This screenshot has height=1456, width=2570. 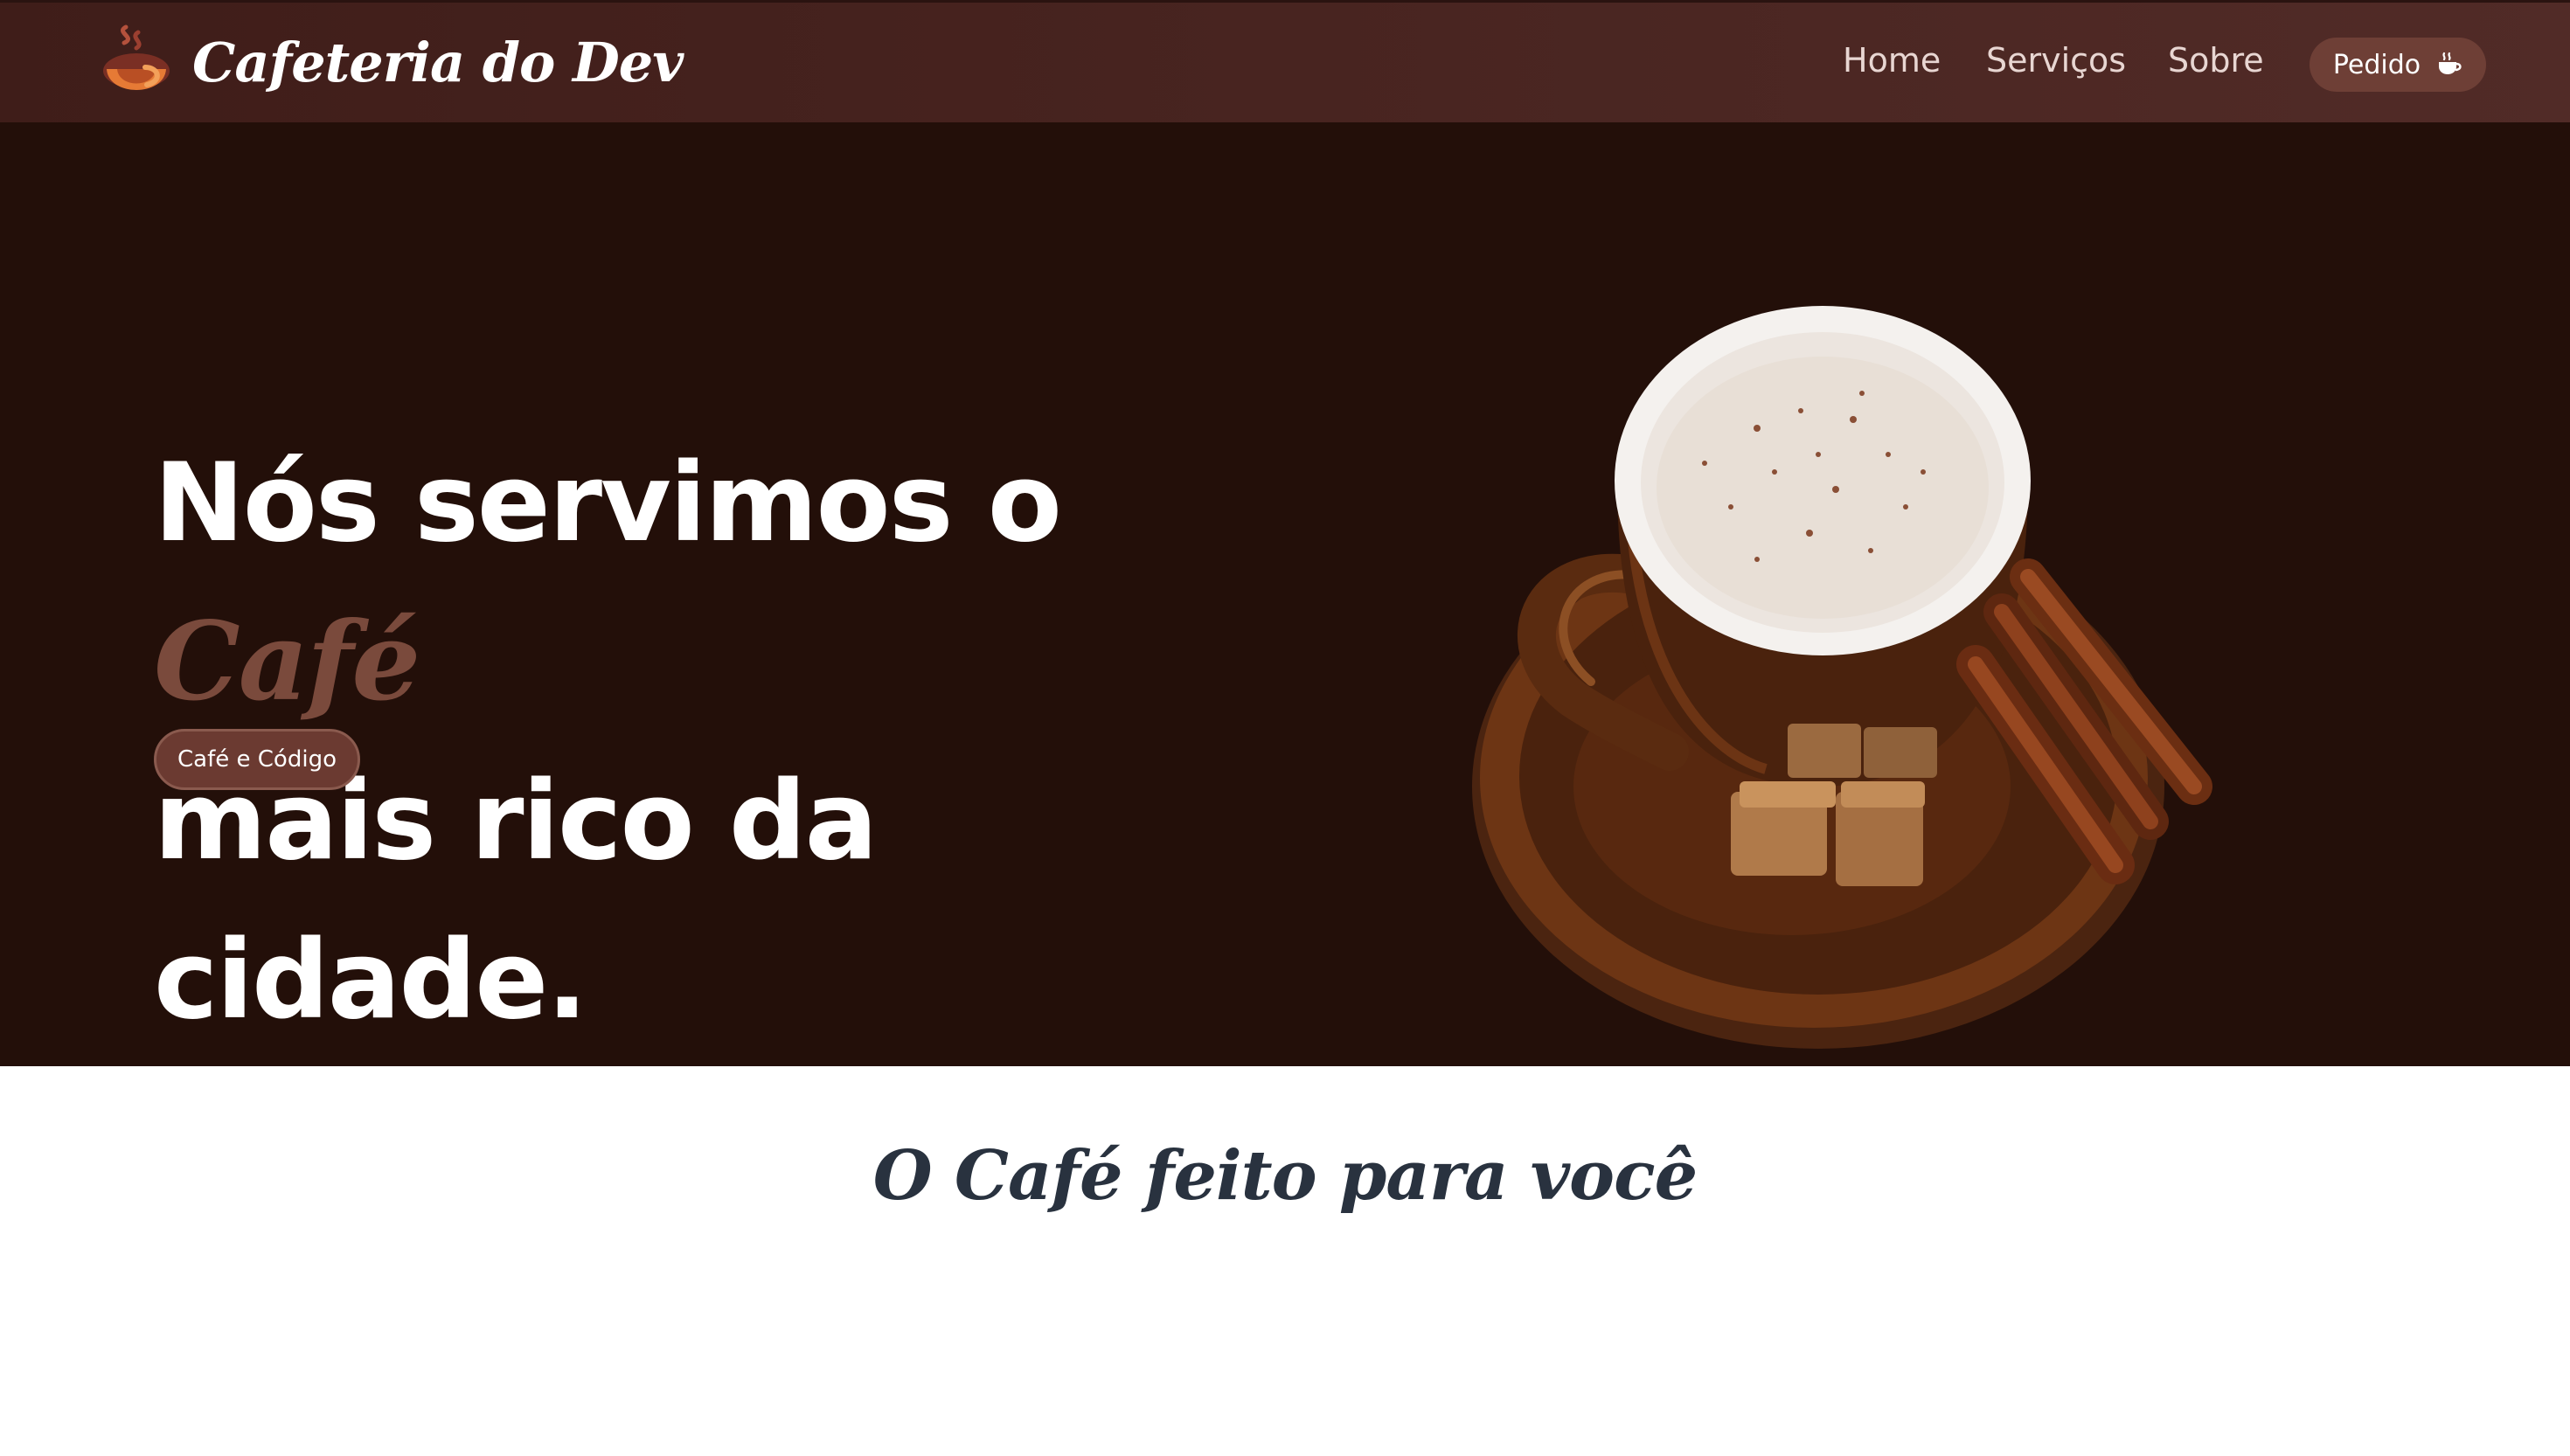 I want to click on order-button-label: Pedido, so click(x=2376, y=64).